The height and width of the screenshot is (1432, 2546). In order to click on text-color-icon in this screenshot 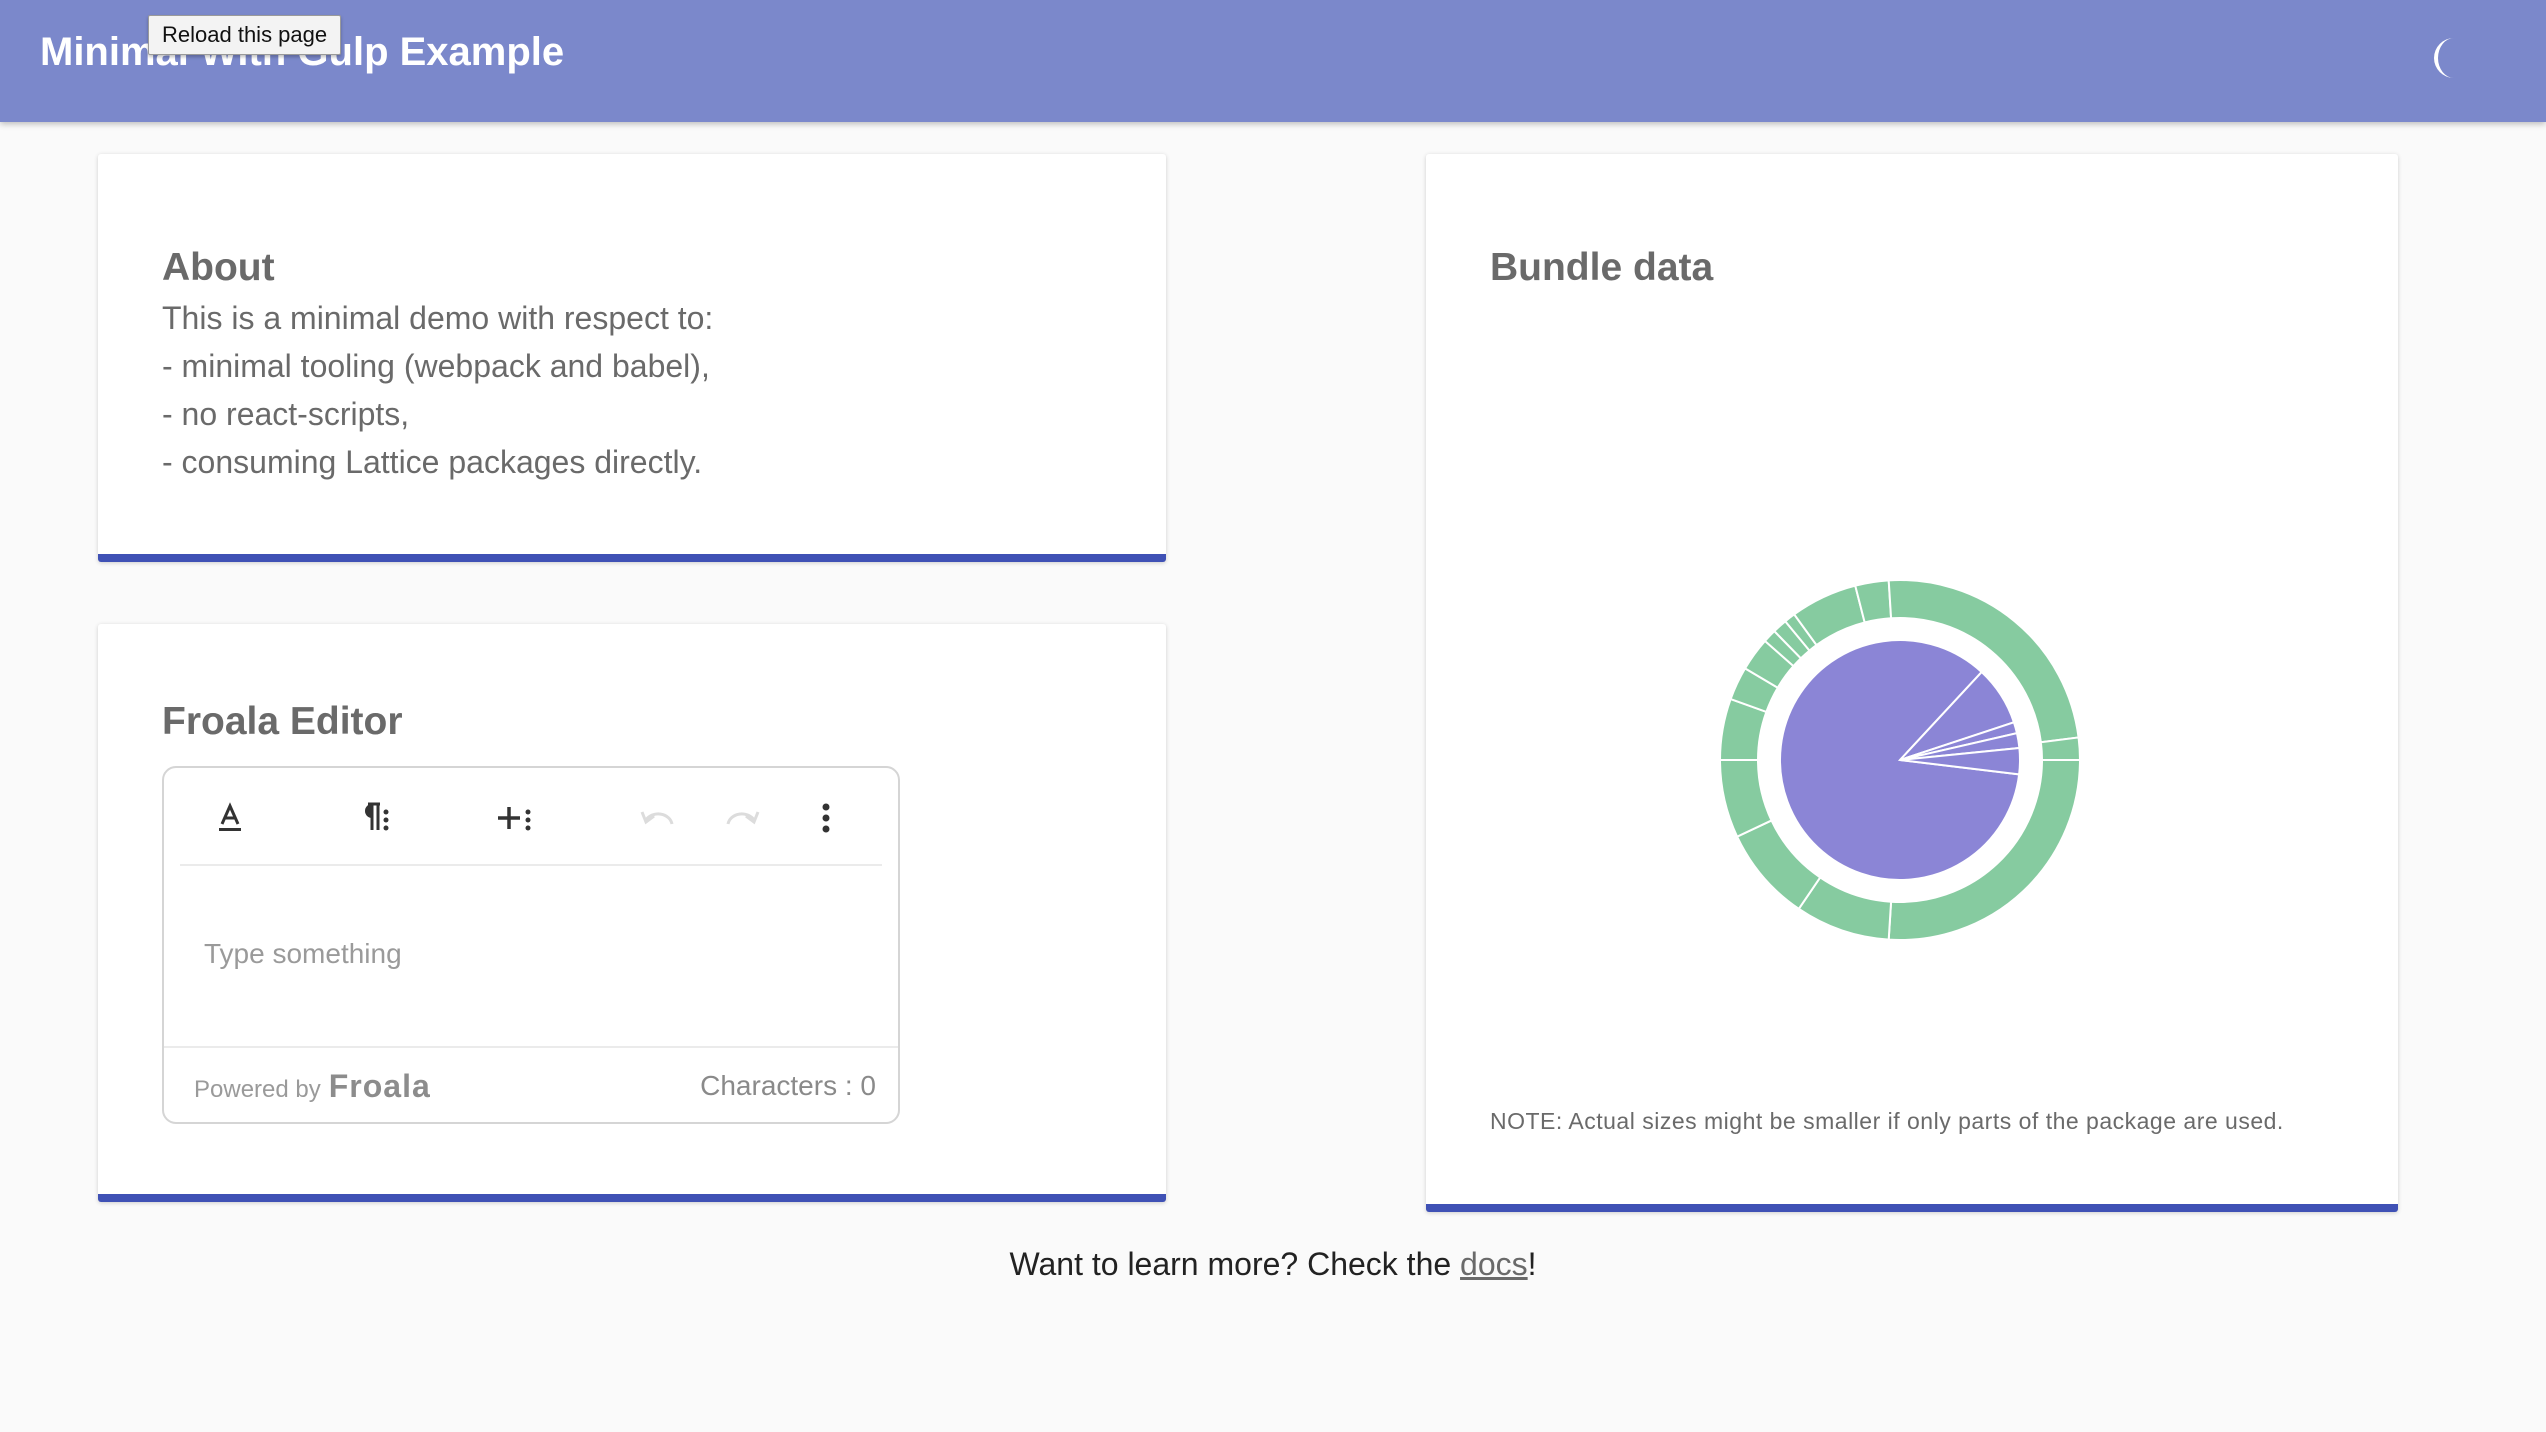, I will do `click(230, 816)`.